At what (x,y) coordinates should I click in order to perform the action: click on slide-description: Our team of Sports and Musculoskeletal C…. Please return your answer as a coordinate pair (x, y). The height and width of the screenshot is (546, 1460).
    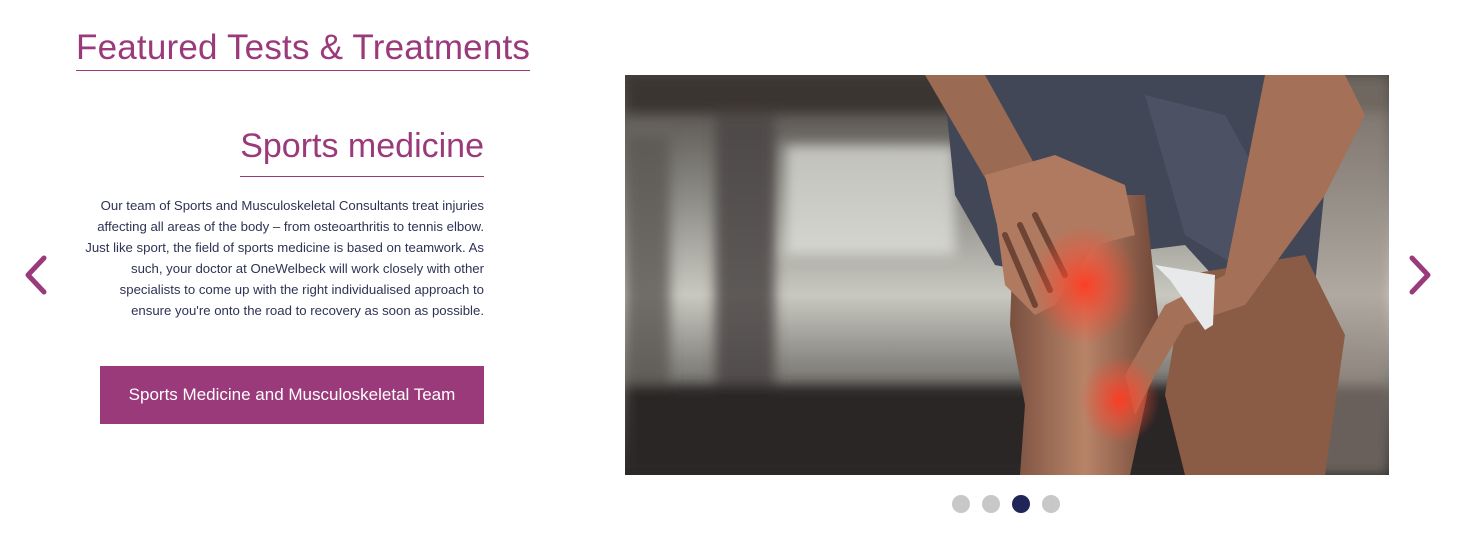
    Looking at the image, I should click on (284, 258).